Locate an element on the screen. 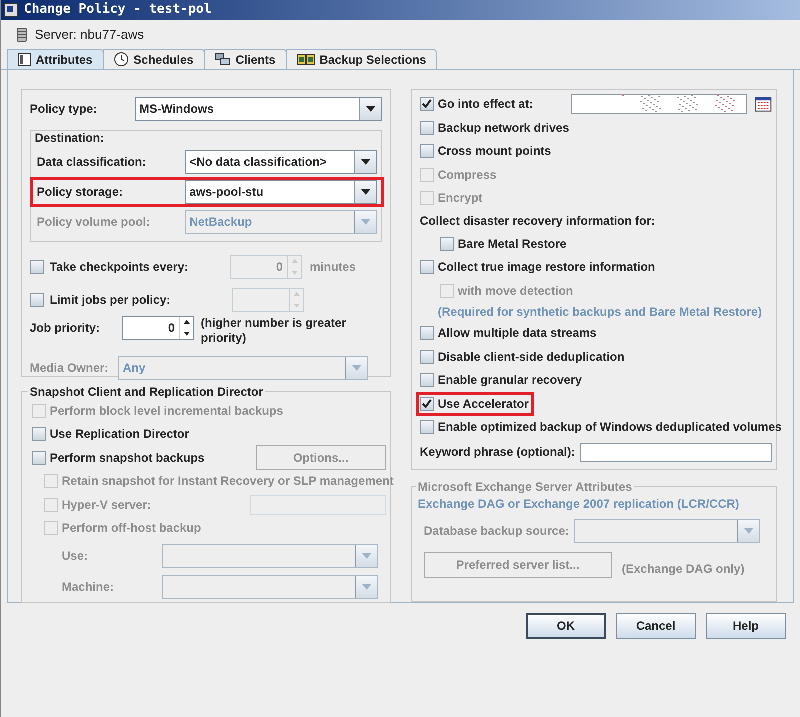 This screenshot has width=800, height=717. computers-icon is located at coordinates (222, 59).